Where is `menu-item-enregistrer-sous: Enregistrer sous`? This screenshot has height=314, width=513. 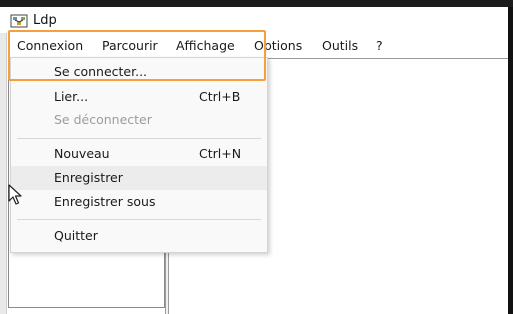 menu-item-enregistrer-sous: Enregistrer sous is located at coordinates (139, 202).